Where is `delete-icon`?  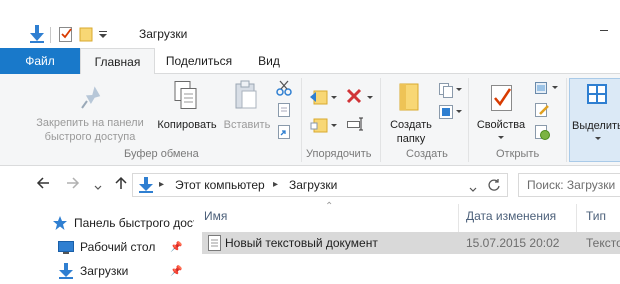 delete-icon is located at coordinates (354, 97).